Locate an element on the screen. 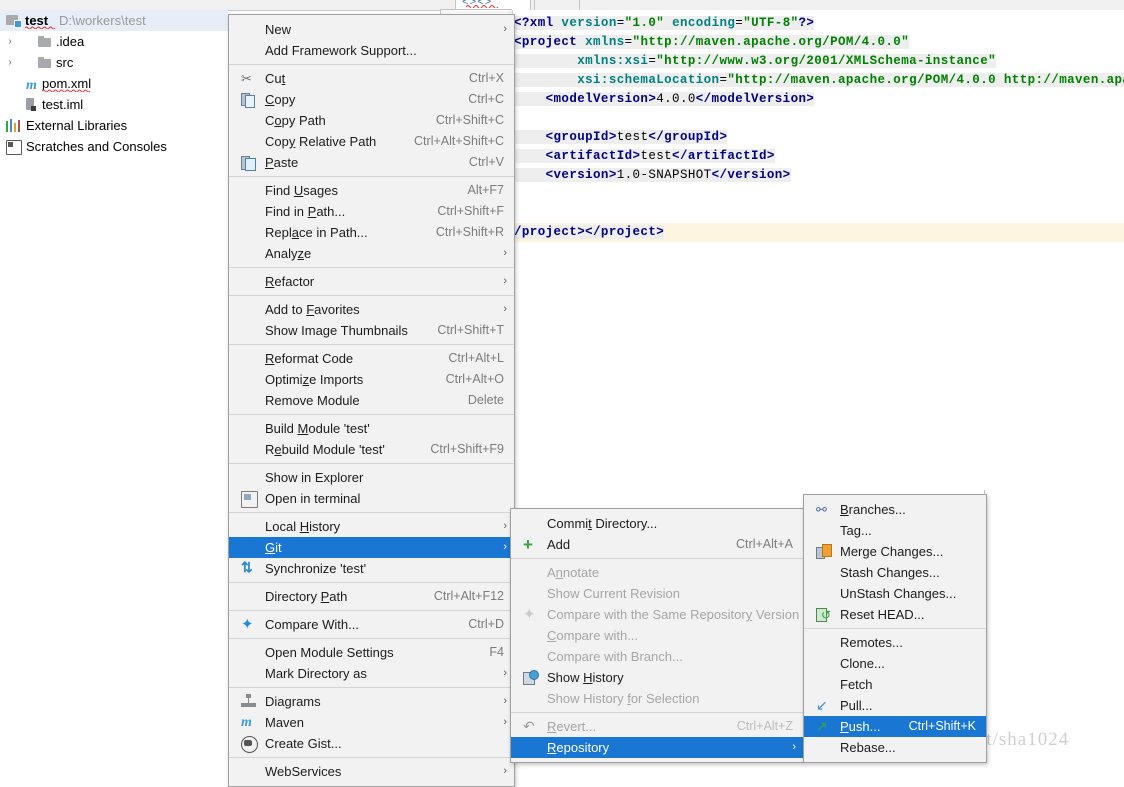  menu-item-webservices: WebServices › is located at coordinates (371, 771).